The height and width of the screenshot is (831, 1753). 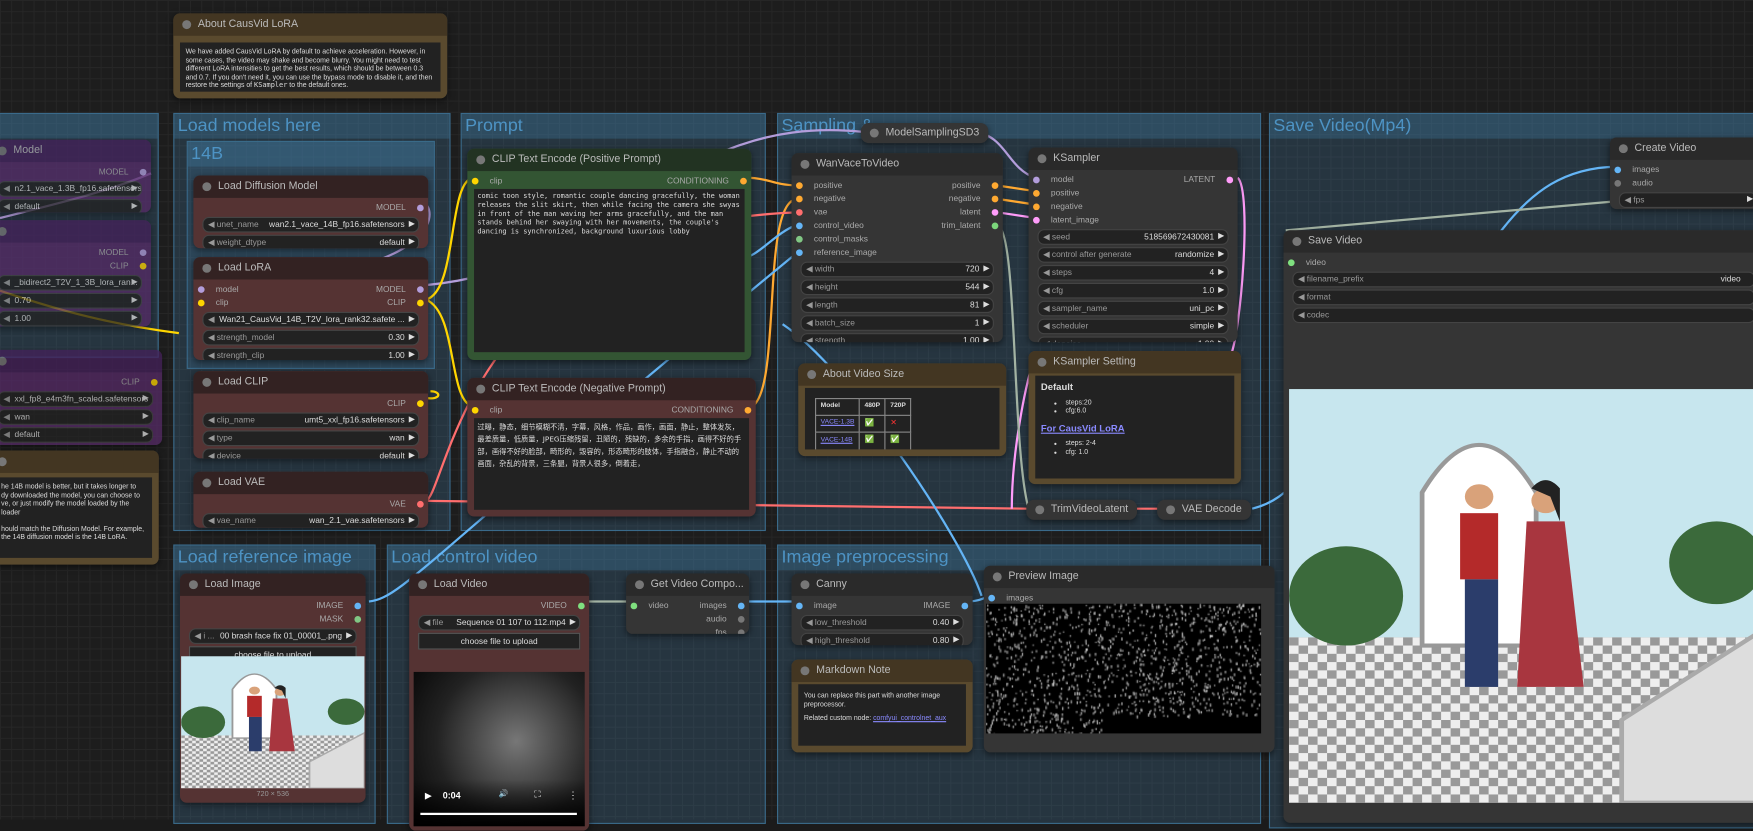 I want to click on node-title: Load Diffusion Model, so click(x=311, y=186).